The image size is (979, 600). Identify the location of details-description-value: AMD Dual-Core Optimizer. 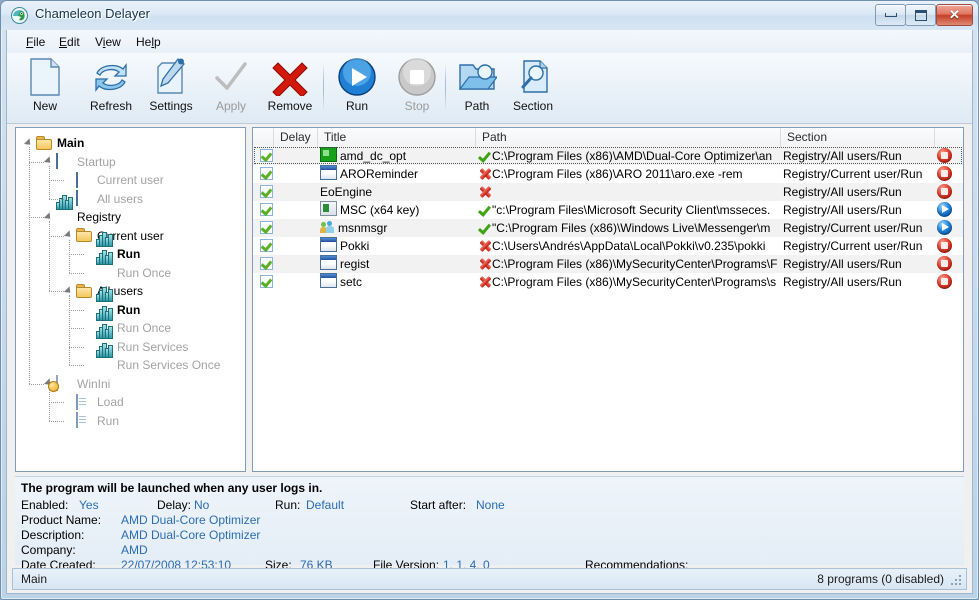
(191, 535).